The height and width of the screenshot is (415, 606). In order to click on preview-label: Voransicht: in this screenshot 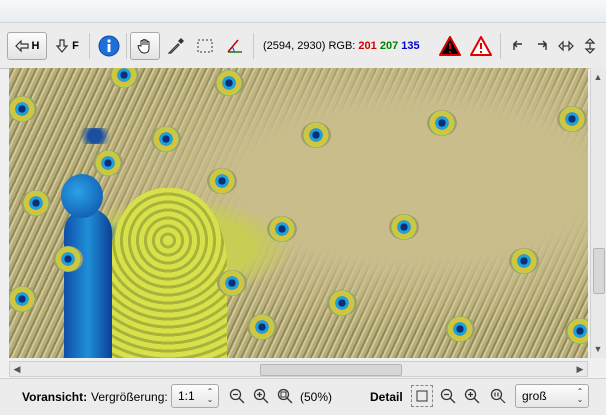, I will do `click(55, 397)`.